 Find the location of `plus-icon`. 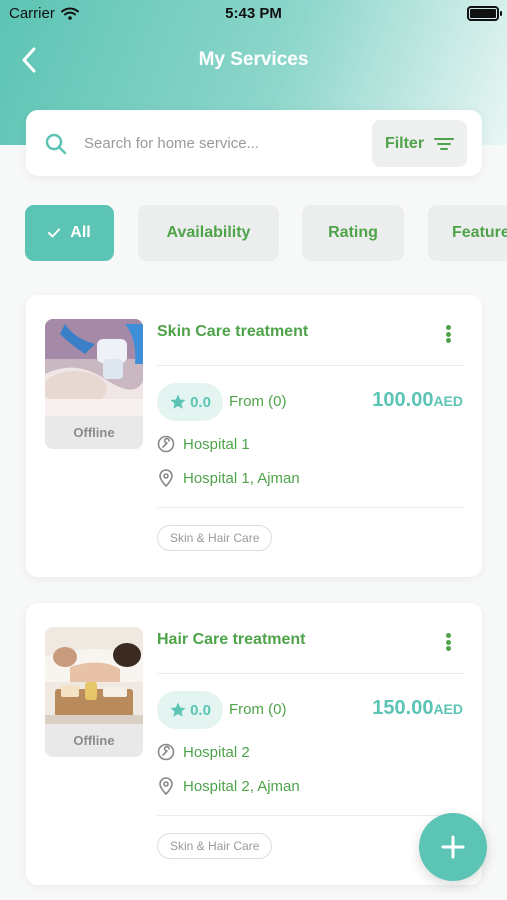

plus-icon is located at coordinates (453, 847).